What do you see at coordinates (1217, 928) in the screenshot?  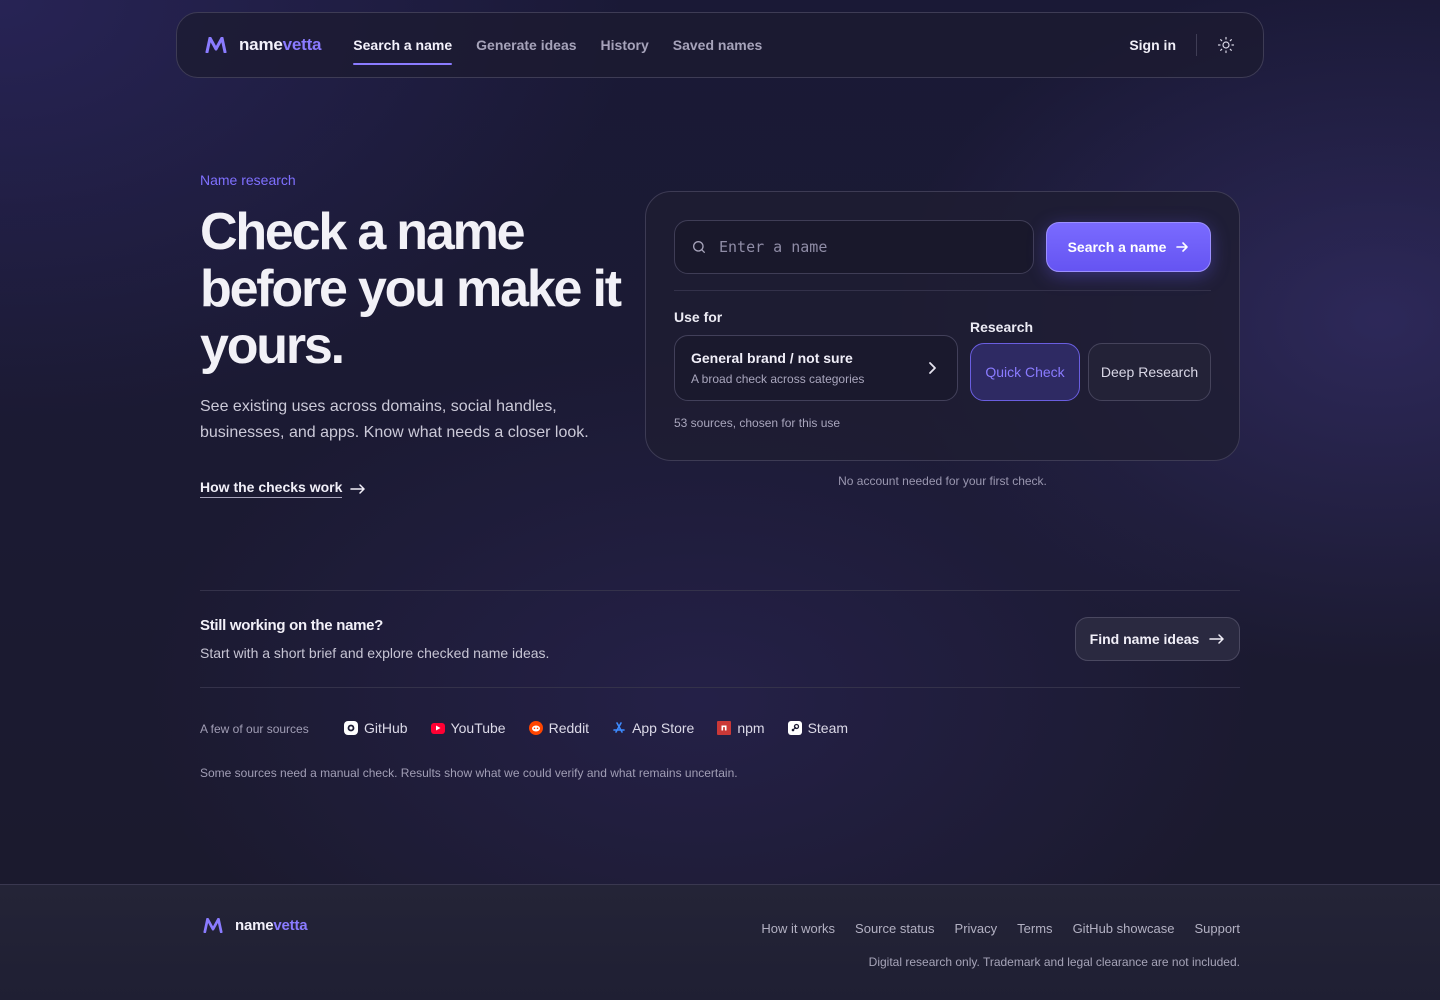 I see `footer-link-support: Support` at bounding box center [1217, 928].